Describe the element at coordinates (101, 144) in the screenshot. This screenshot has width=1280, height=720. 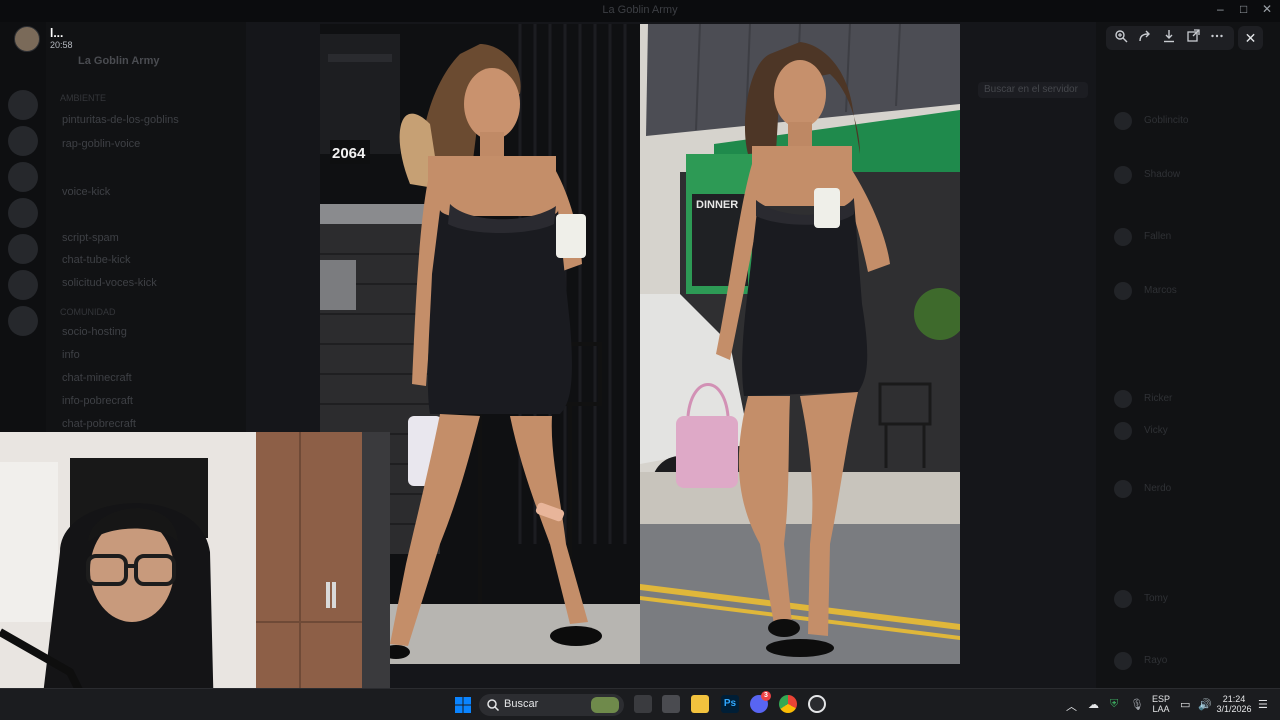
I see `channel-item: rap-goblin-voice` at that location.